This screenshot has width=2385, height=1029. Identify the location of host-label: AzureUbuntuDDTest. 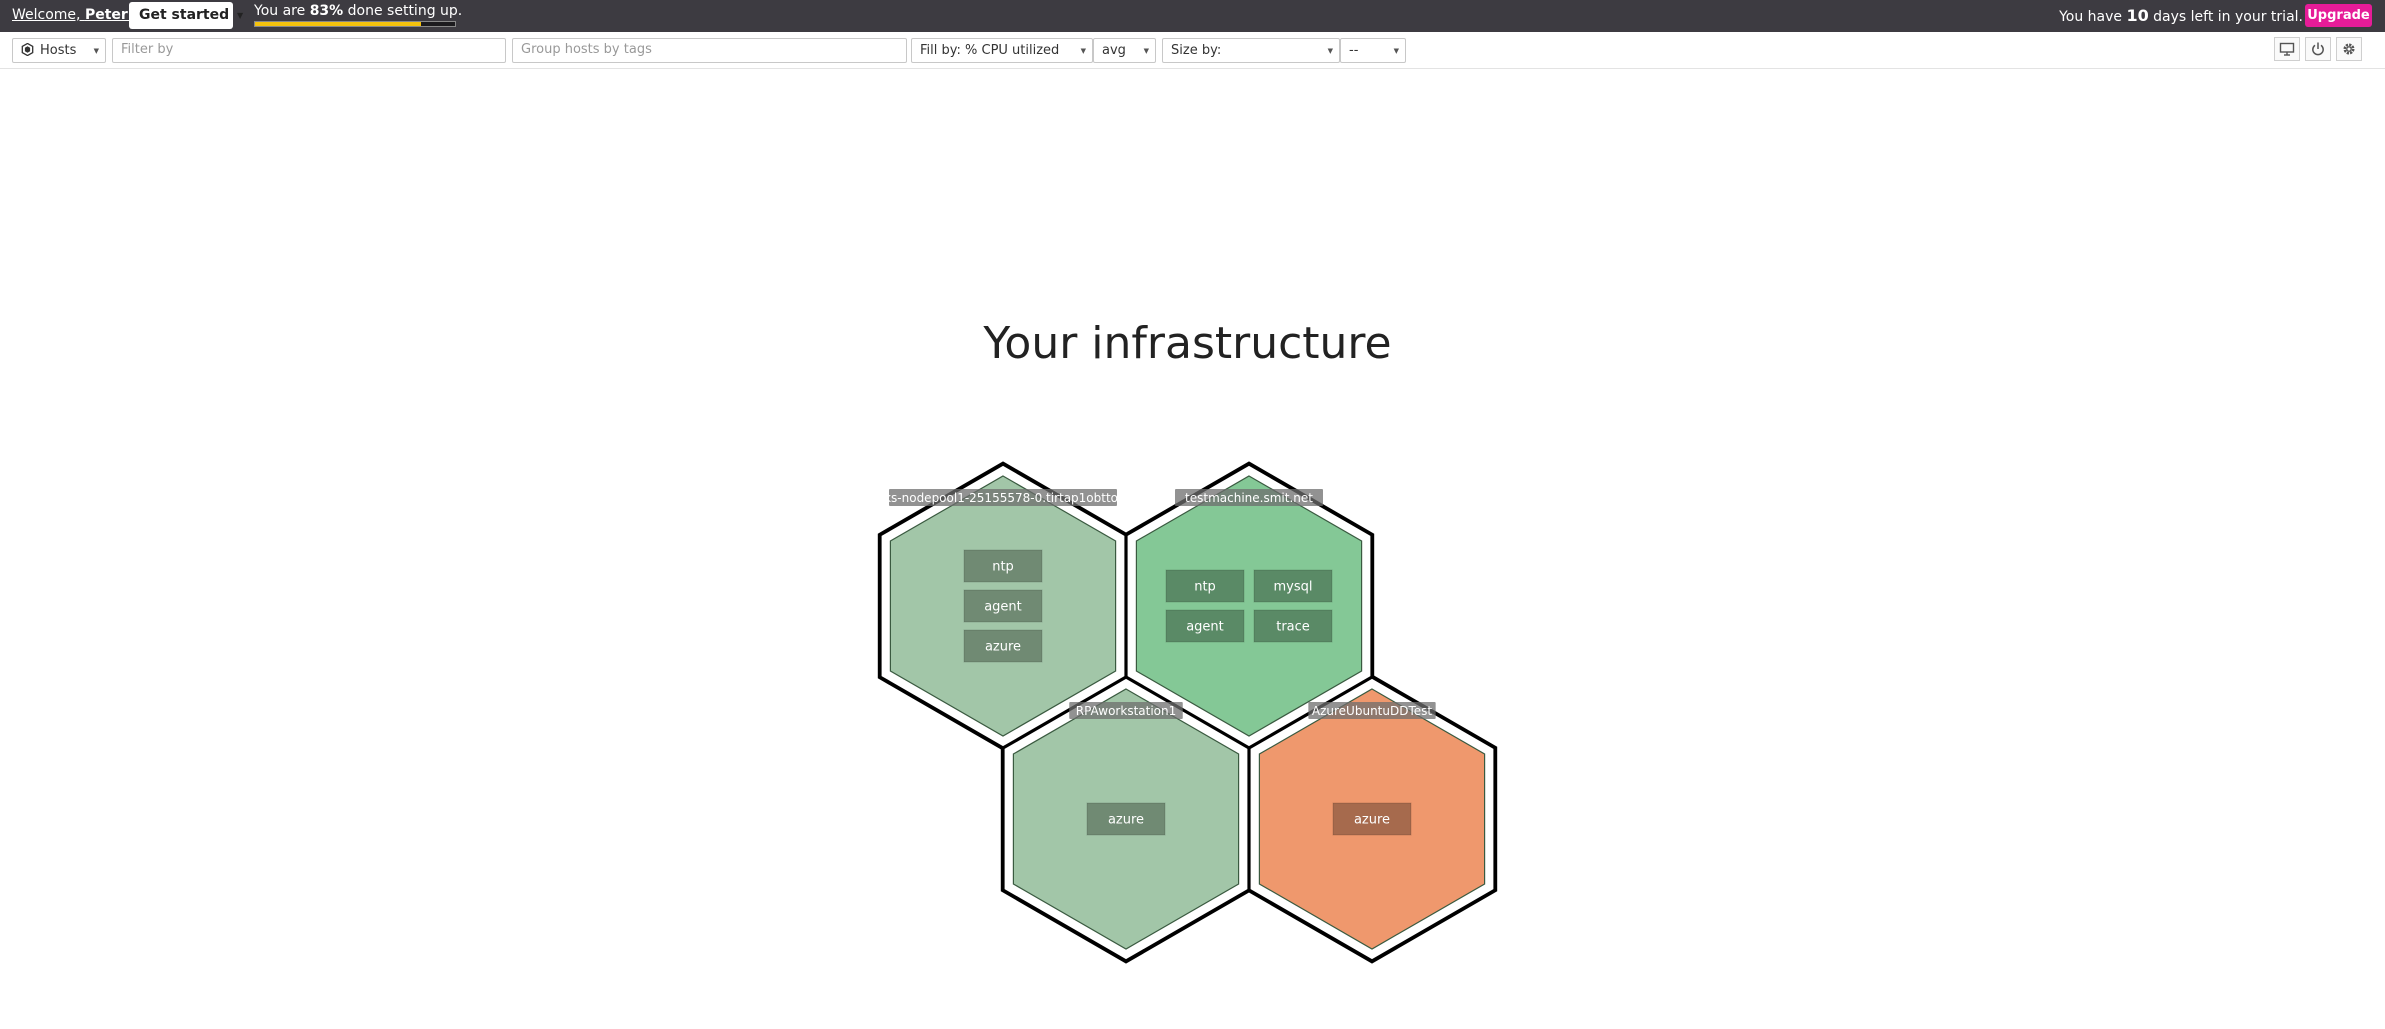
(1372, 711).